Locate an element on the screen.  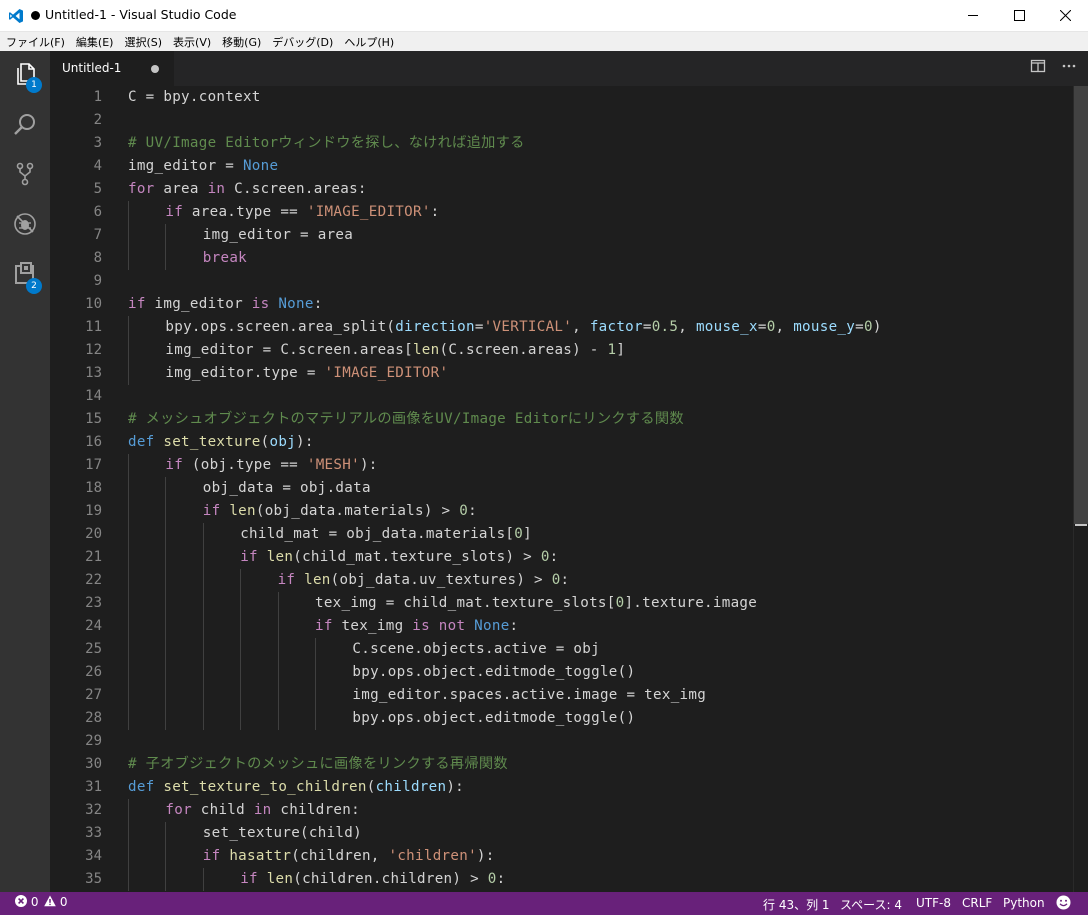
code-line: 6 if area.type == 'IMAGE_EDITOR': is located at coordinates (561, 212).